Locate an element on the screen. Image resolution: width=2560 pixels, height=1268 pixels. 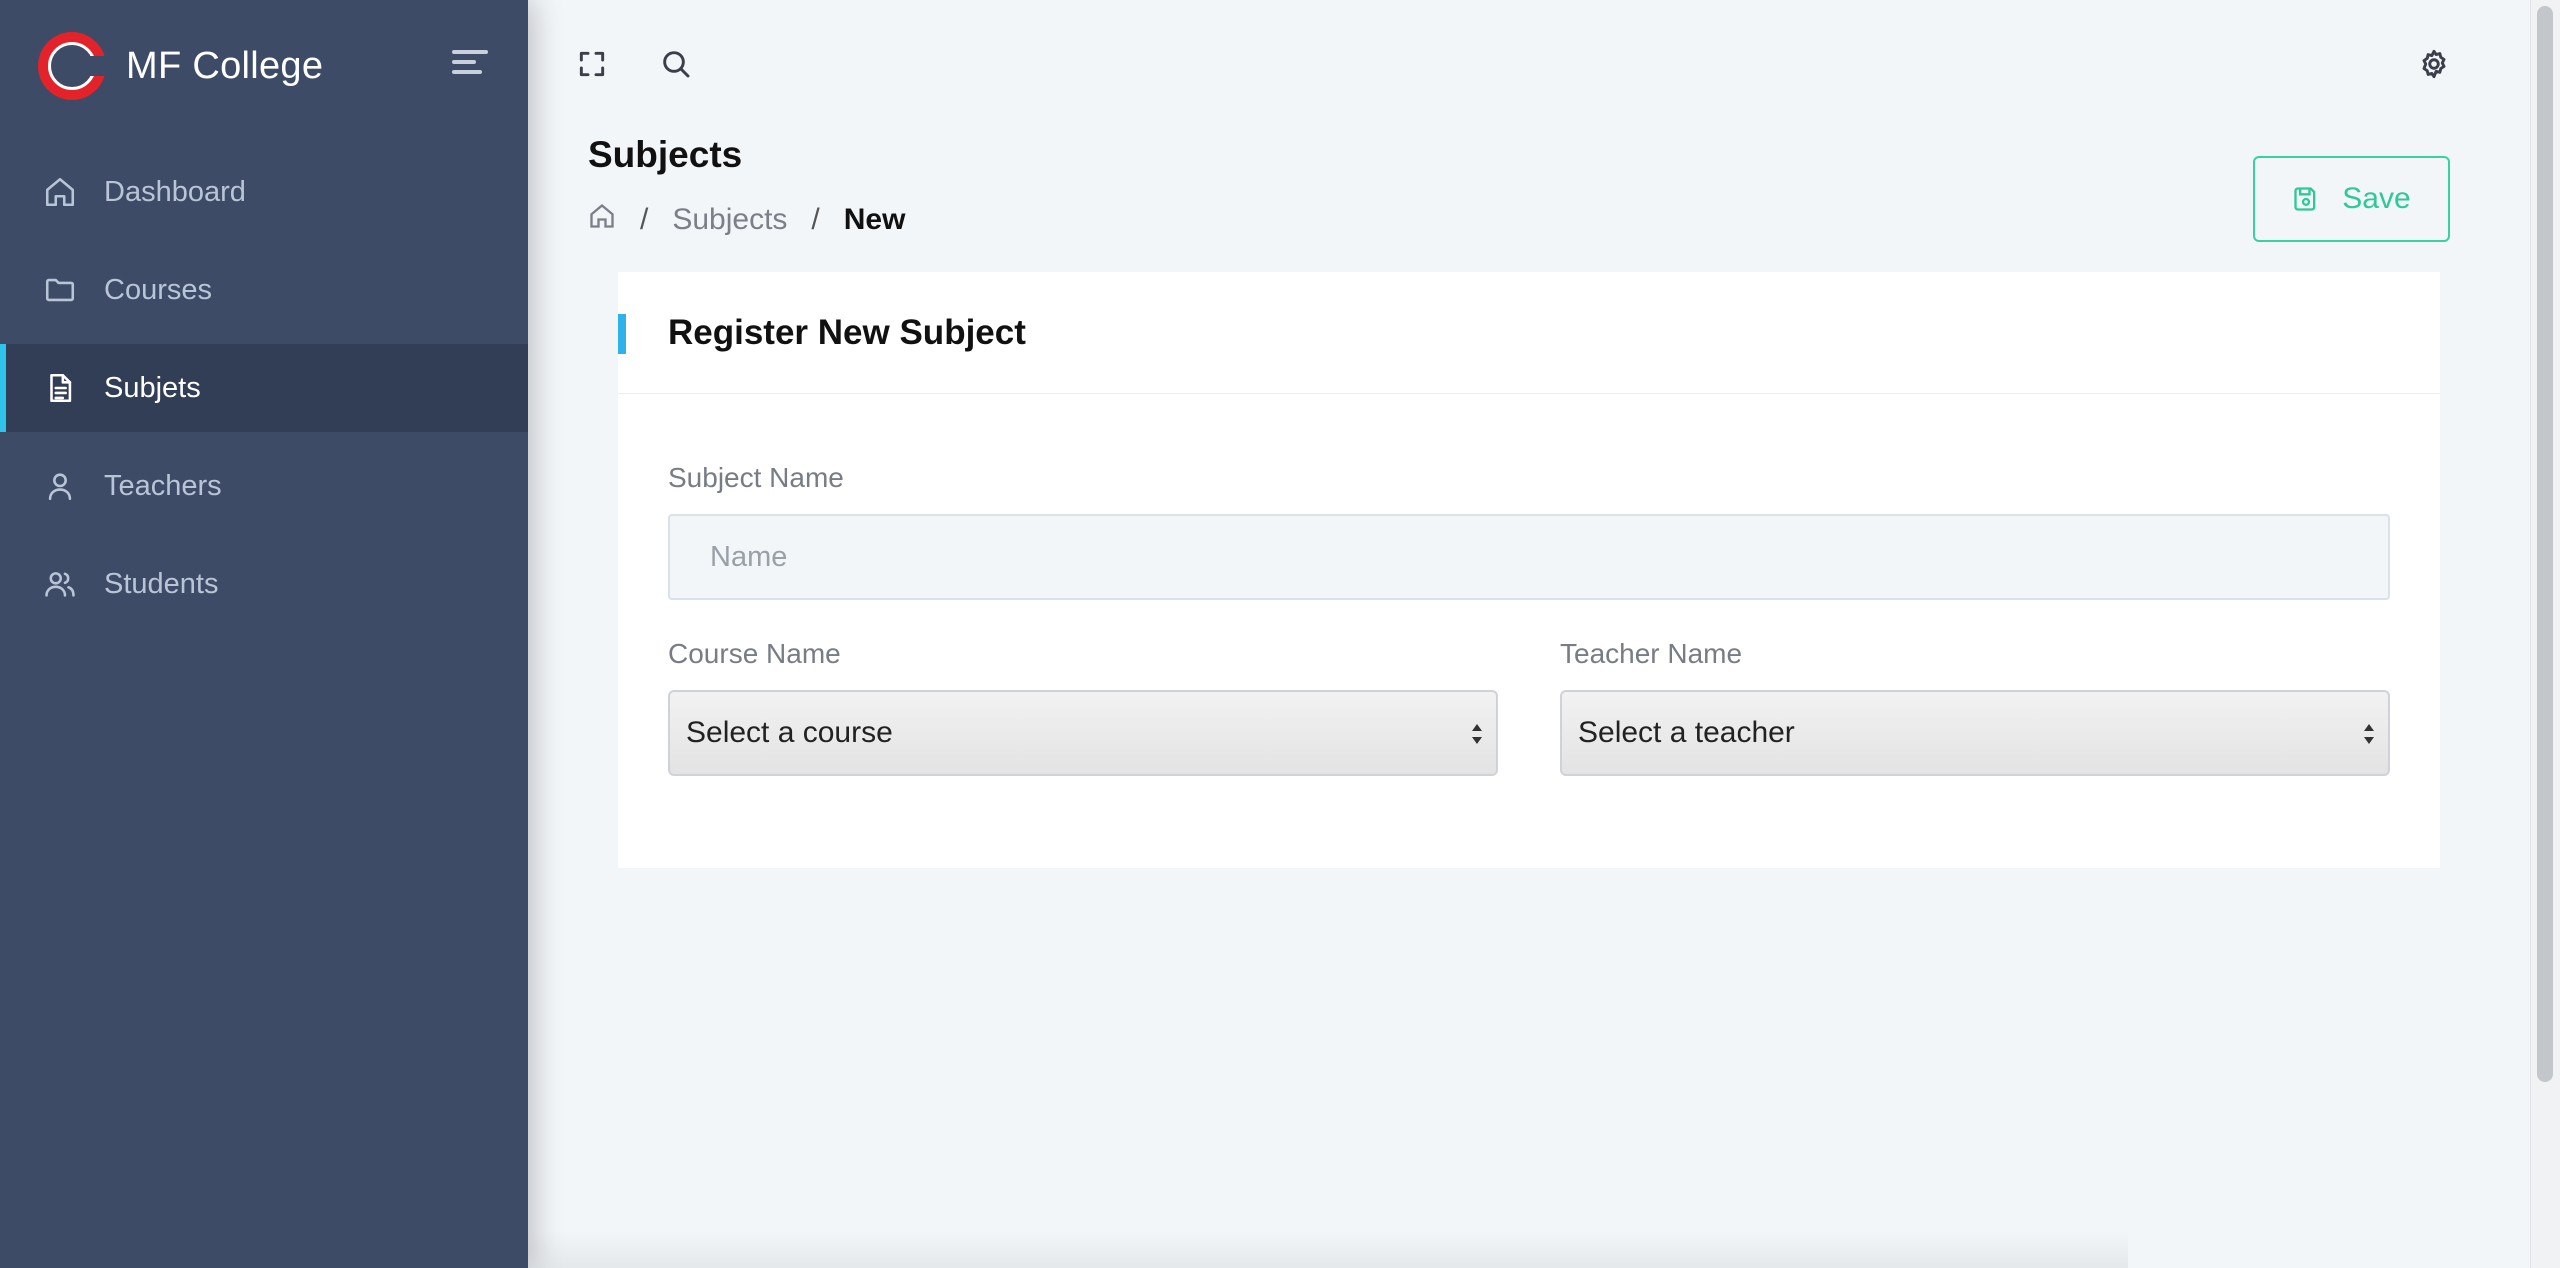
course-select: Select a course is located at coordinates (1083, 733).